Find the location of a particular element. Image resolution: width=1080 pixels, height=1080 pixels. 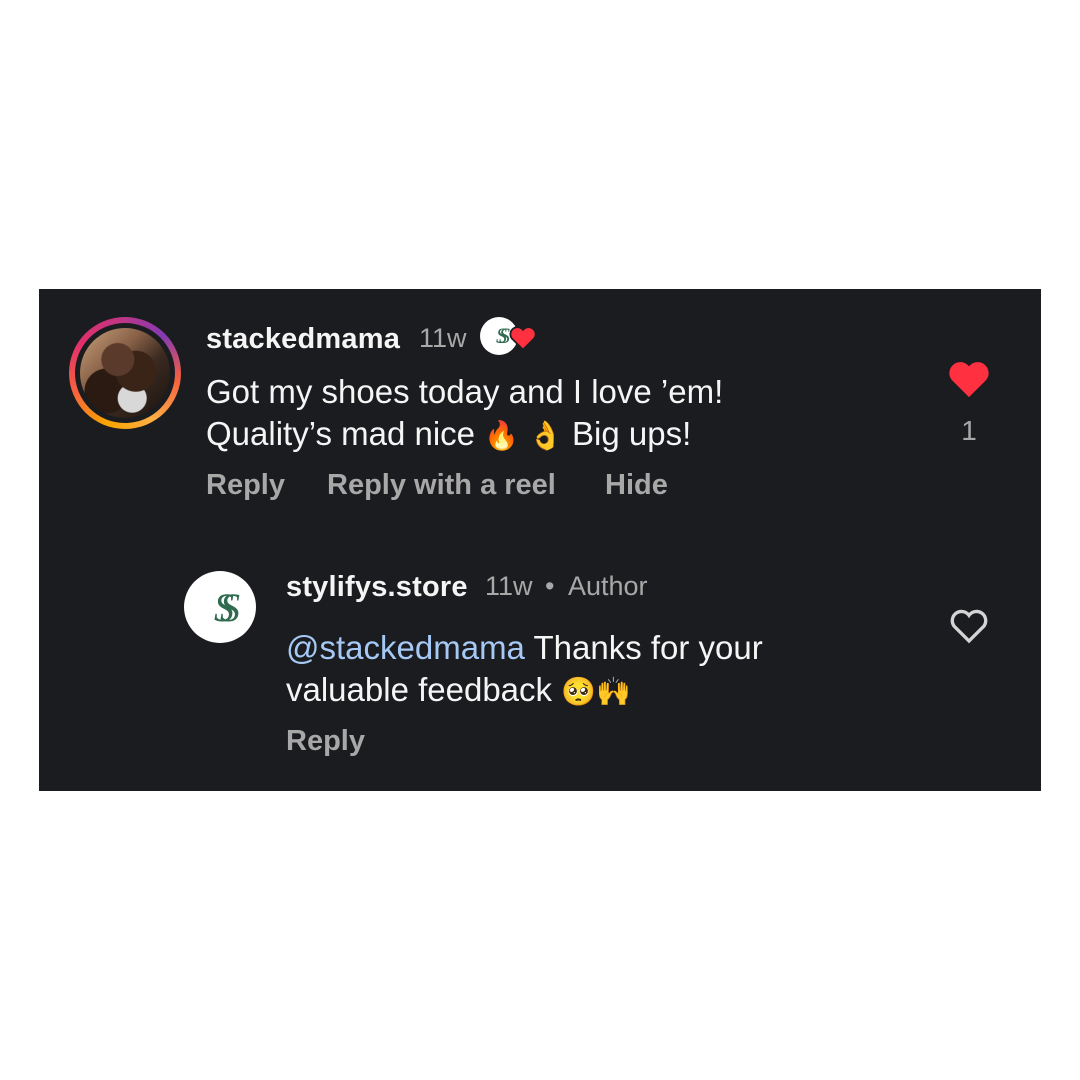

user-avatar is located at coordinates (125, 373).